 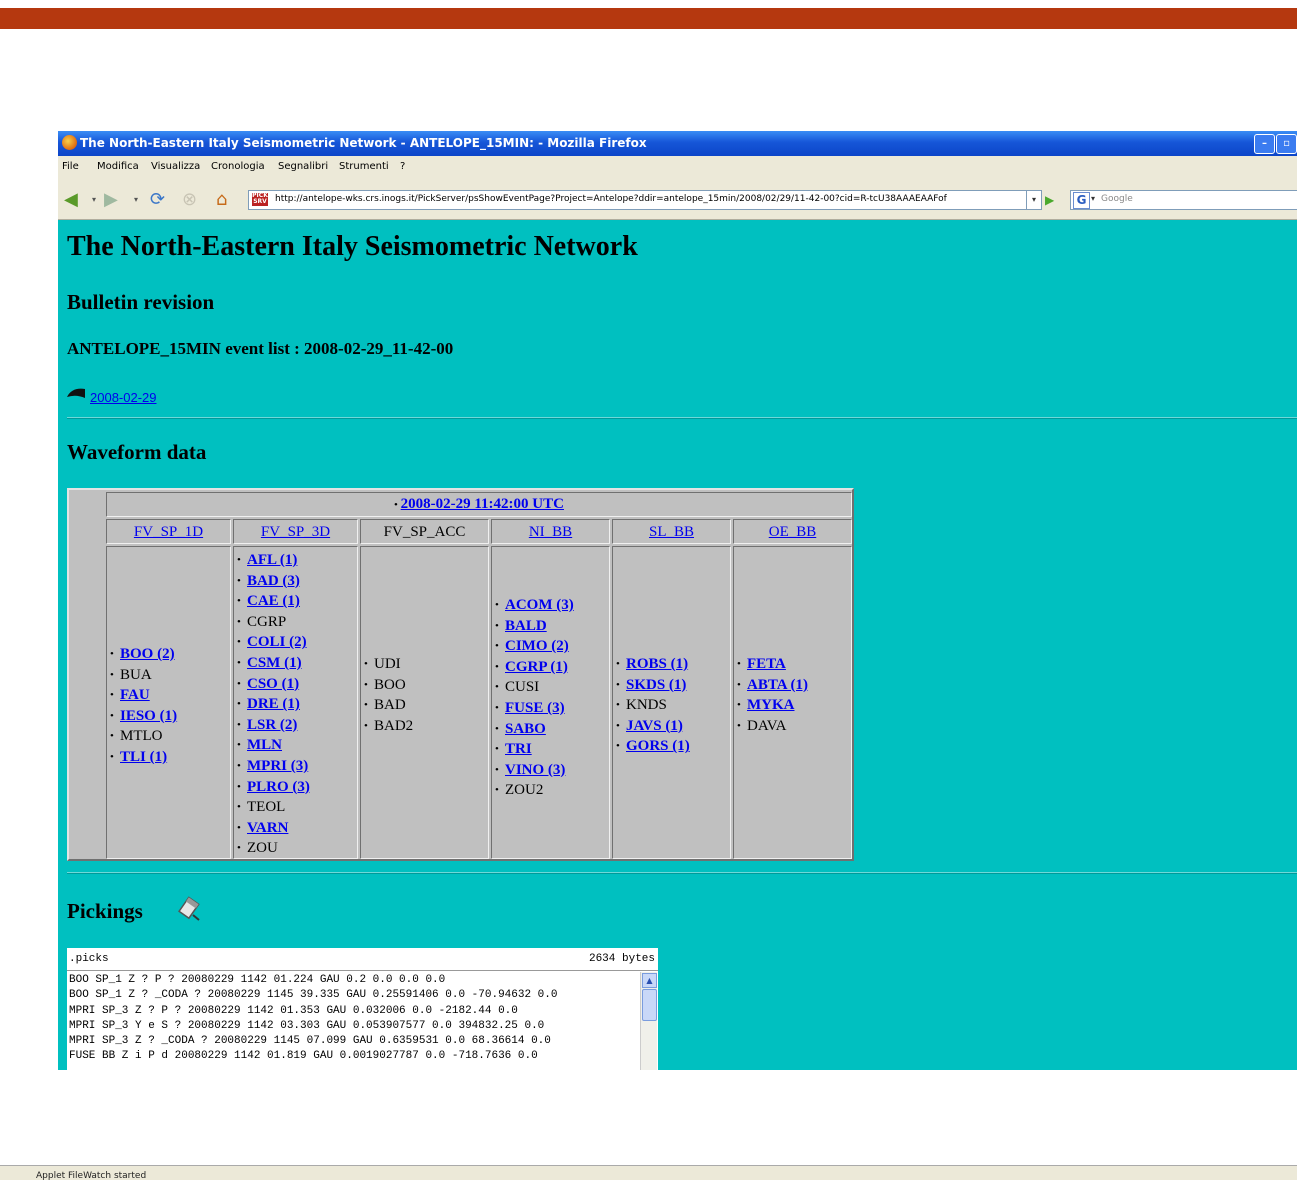 I want to click on station-link: TRI, so click(x=518, y=749).